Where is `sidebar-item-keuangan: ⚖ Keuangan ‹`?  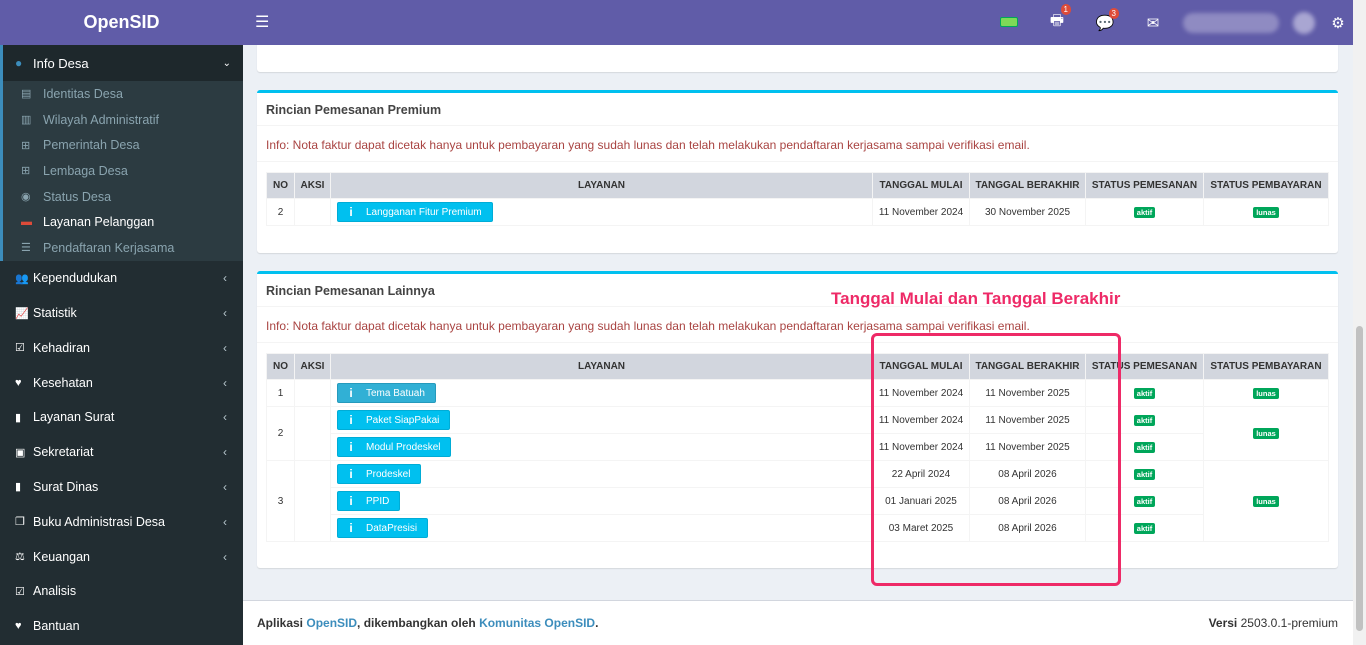
sidebar-item-keuangan: ⚖ Keuangan ‹ is located at coordinates (121, 556).